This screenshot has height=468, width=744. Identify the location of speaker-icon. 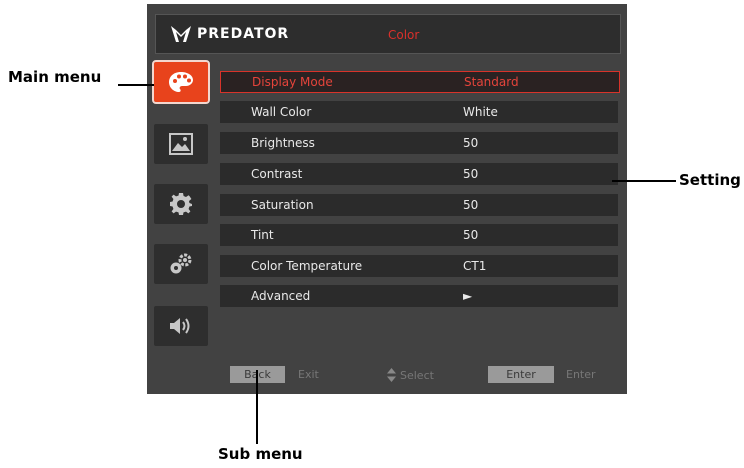
(180, 326).